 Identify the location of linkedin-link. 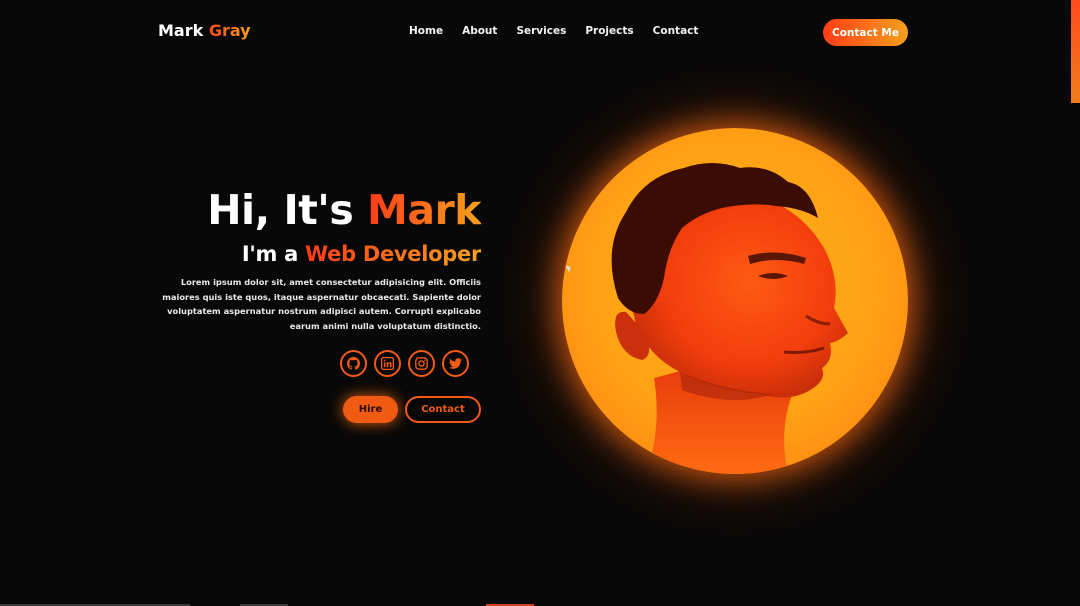
(387, 363).